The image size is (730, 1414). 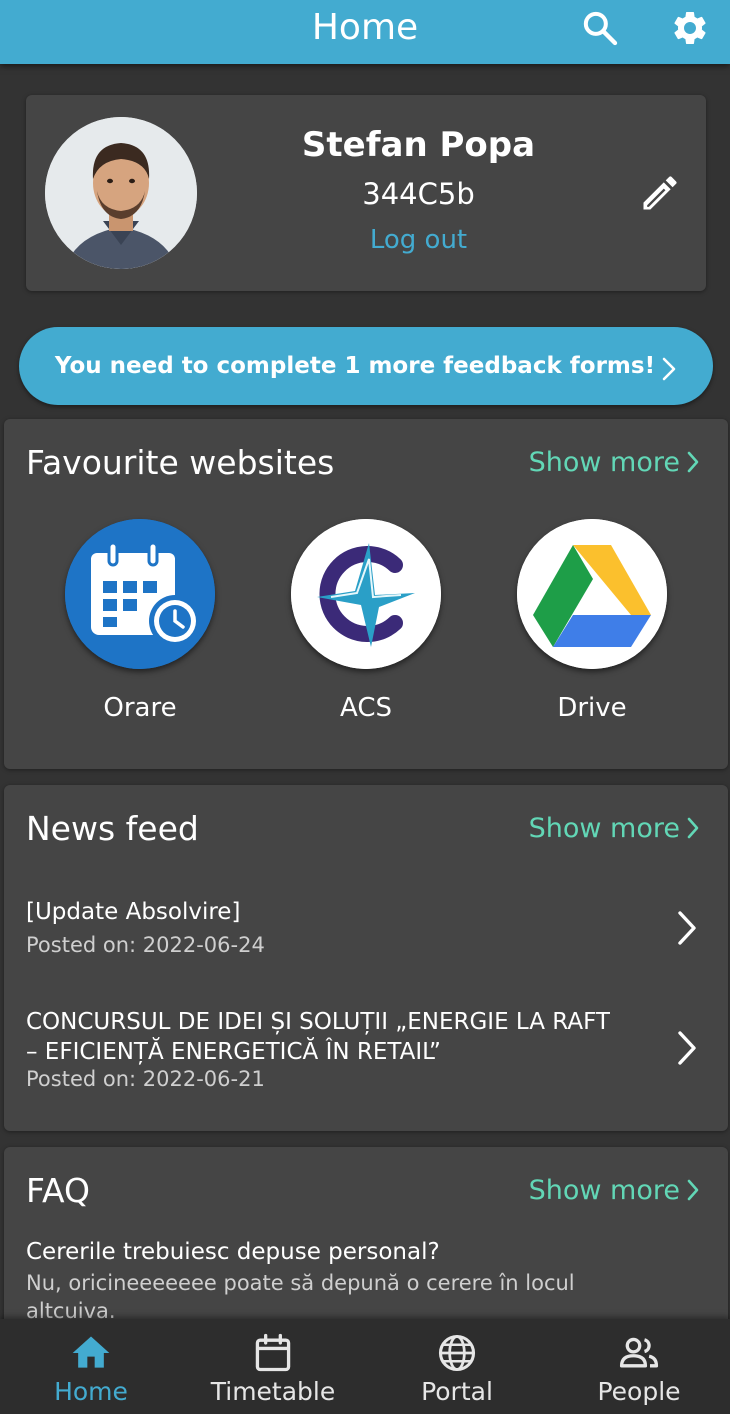 What do you see at coordinates (592, 594) in the screenshot?
I see `google-drive-icon` at bounding box center [592, 594].